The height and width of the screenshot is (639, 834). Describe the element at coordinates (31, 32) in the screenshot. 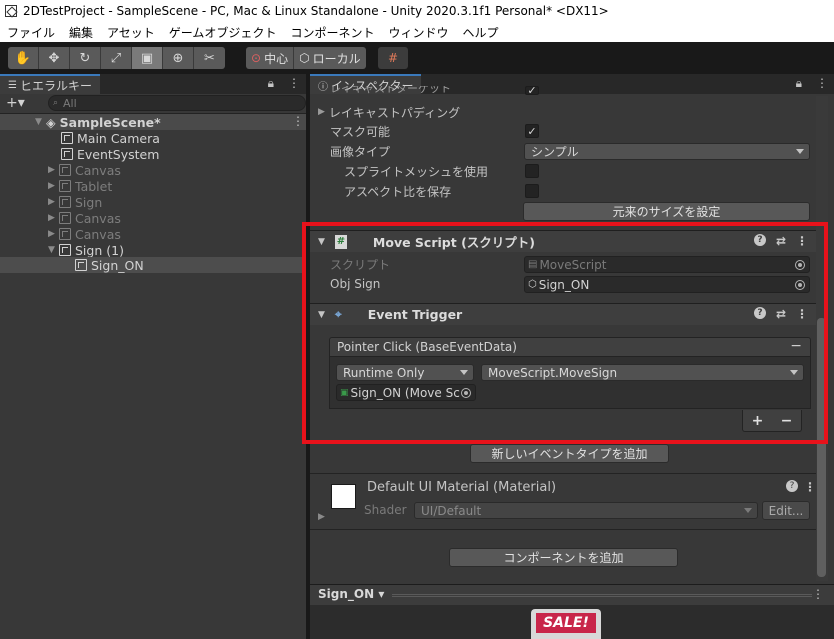

I see `menu-file: ファイル` at that location.